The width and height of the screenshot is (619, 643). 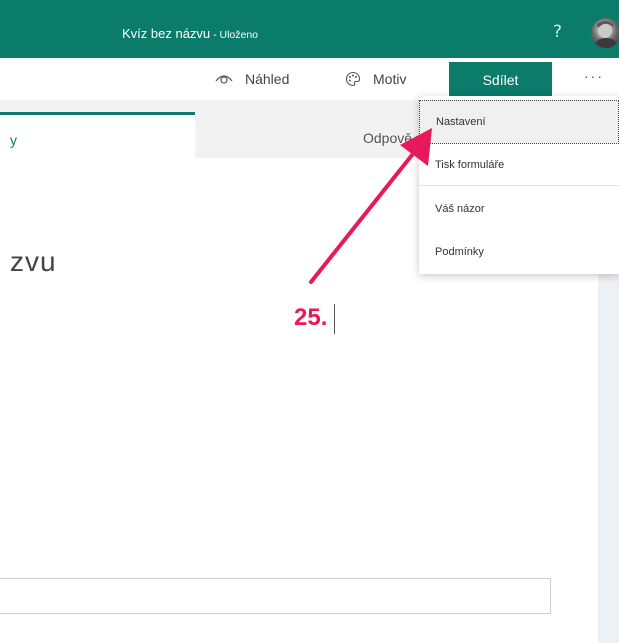 What do you see at coordinates (519, 122) in the screenshot?
I see `menu-item-settings: Nastavení` at bounding box center [519, 122].